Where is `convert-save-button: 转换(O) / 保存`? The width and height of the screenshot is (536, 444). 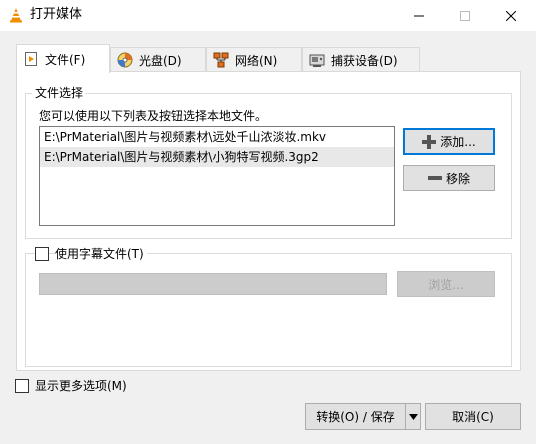 convert-save-button: 转换(O) / 保存 is located at coordinates (355, 416).